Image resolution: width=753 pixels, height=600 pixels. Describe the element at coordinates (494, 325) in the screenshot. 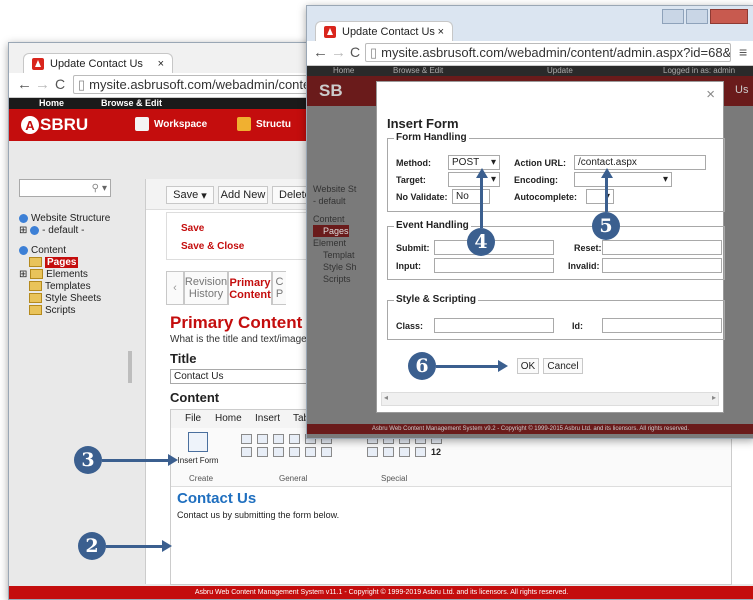

I see `class-input` at that location.